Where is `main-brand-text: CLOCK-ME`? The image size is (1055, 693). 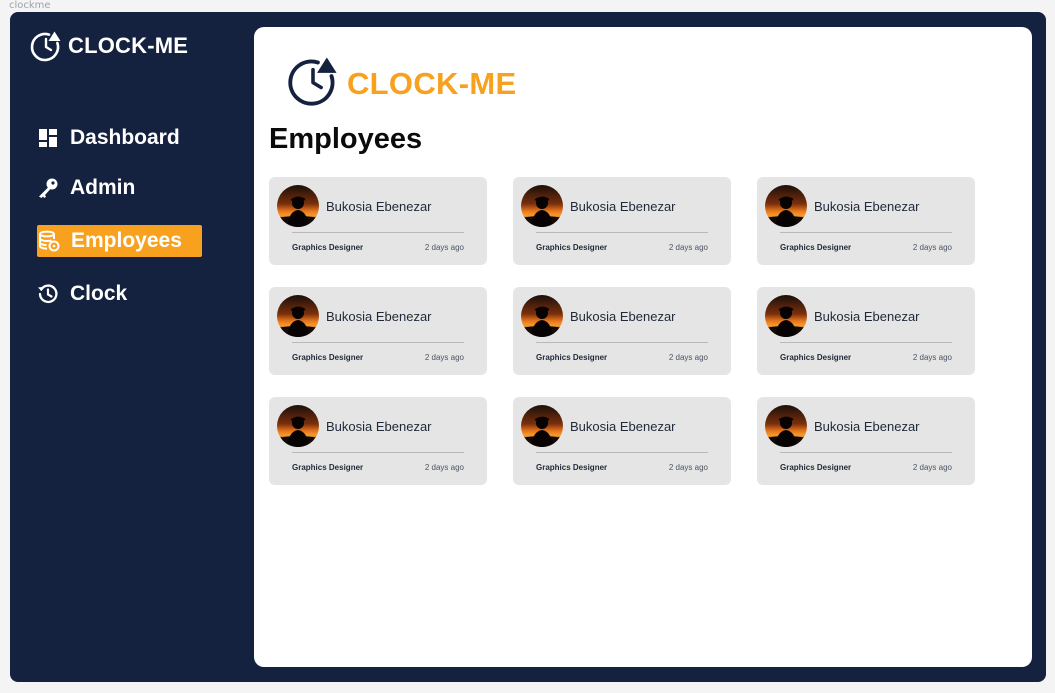
main-brand-text: CLOCK-ME is located at coordinates (432, 83).